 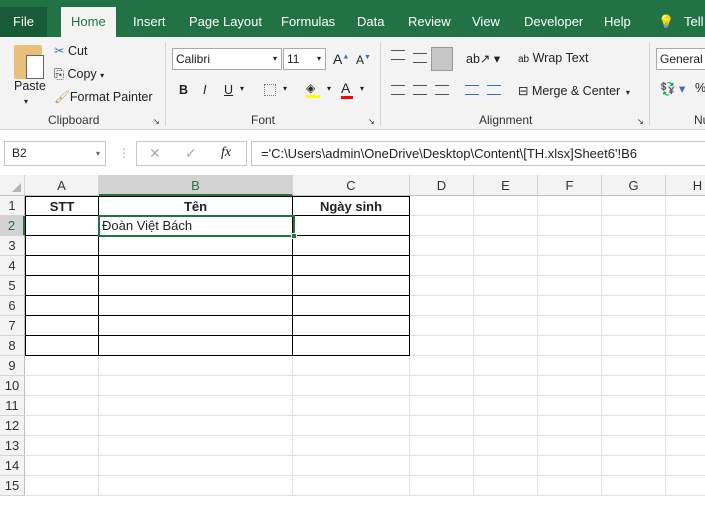 What do you see at coordinates (196, 466) in the screenshot?
I see `cell-b14` at bounding box center [196, 466].